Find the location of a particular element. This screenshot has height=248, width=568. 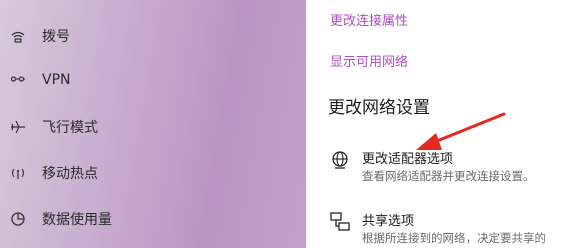

hotspot-icon is located at coordinates (18, 173).